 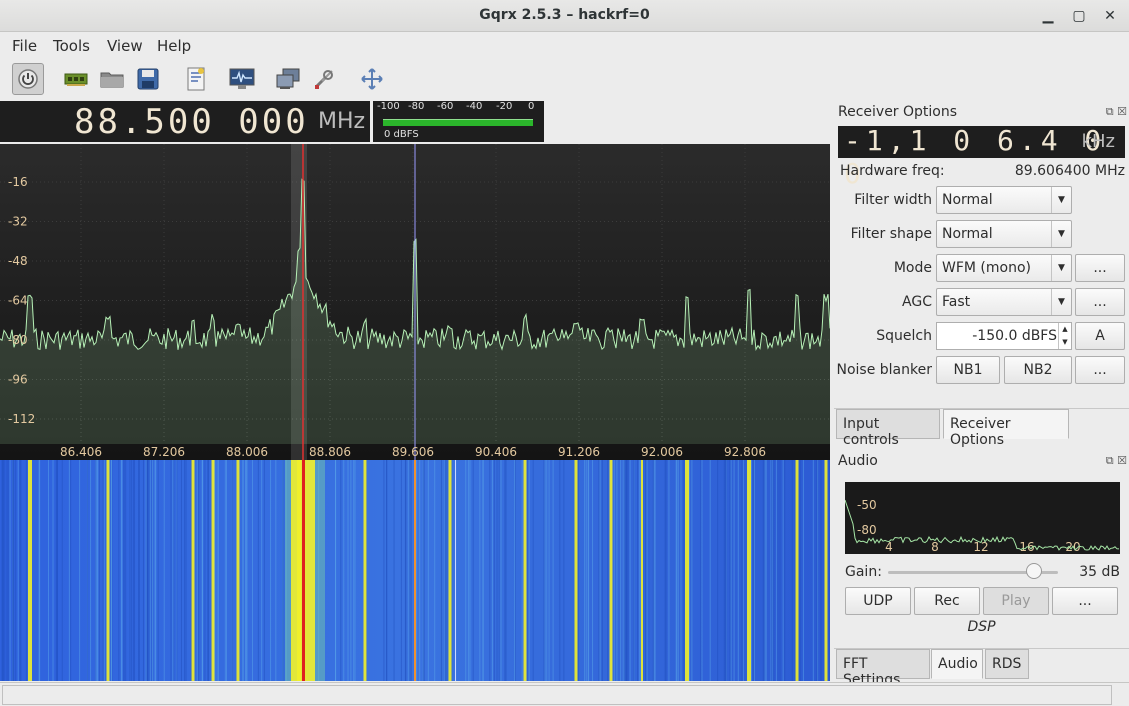 What do you see at coordinates (564, 46) in the screenshot?
I see `menu-bar: File Tools View Help` at bounding box center [564, 46].